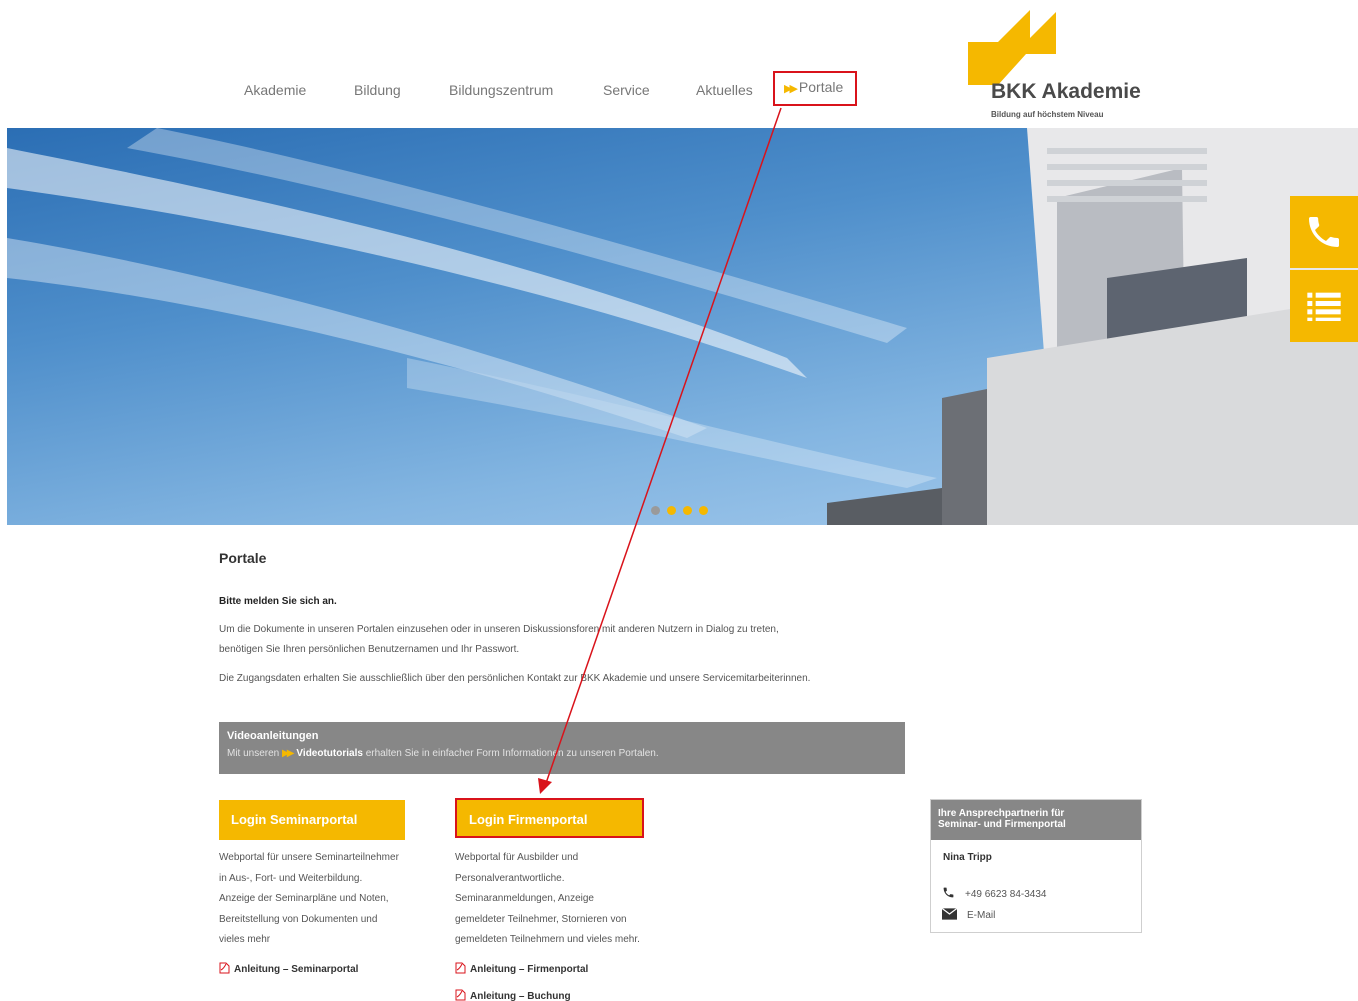  Describe the element at coordinates (1012, 47) in the screenshot. I see `logo-mark-icon` at that location.